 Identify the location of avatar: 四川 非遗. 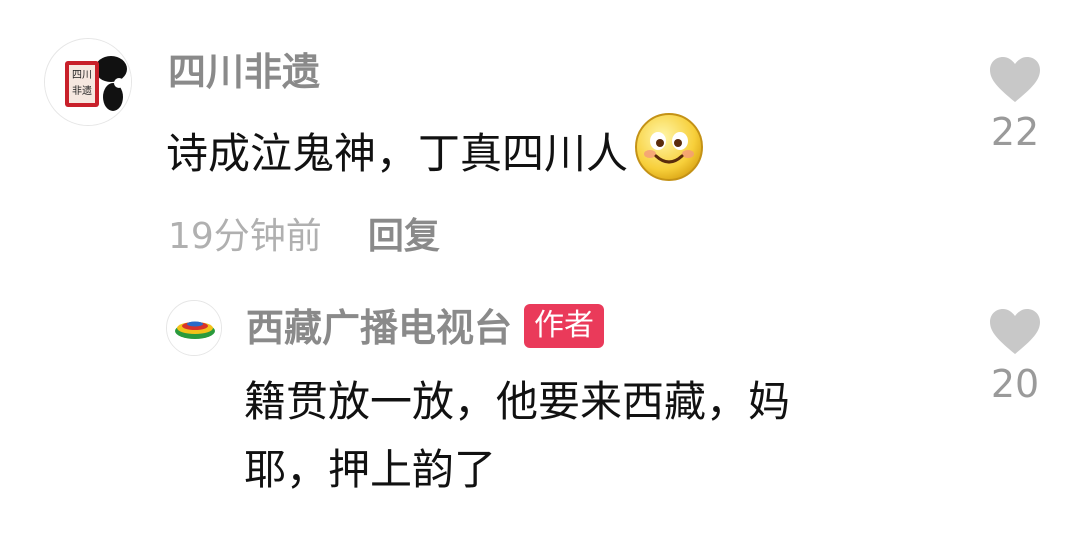
(88, 82).